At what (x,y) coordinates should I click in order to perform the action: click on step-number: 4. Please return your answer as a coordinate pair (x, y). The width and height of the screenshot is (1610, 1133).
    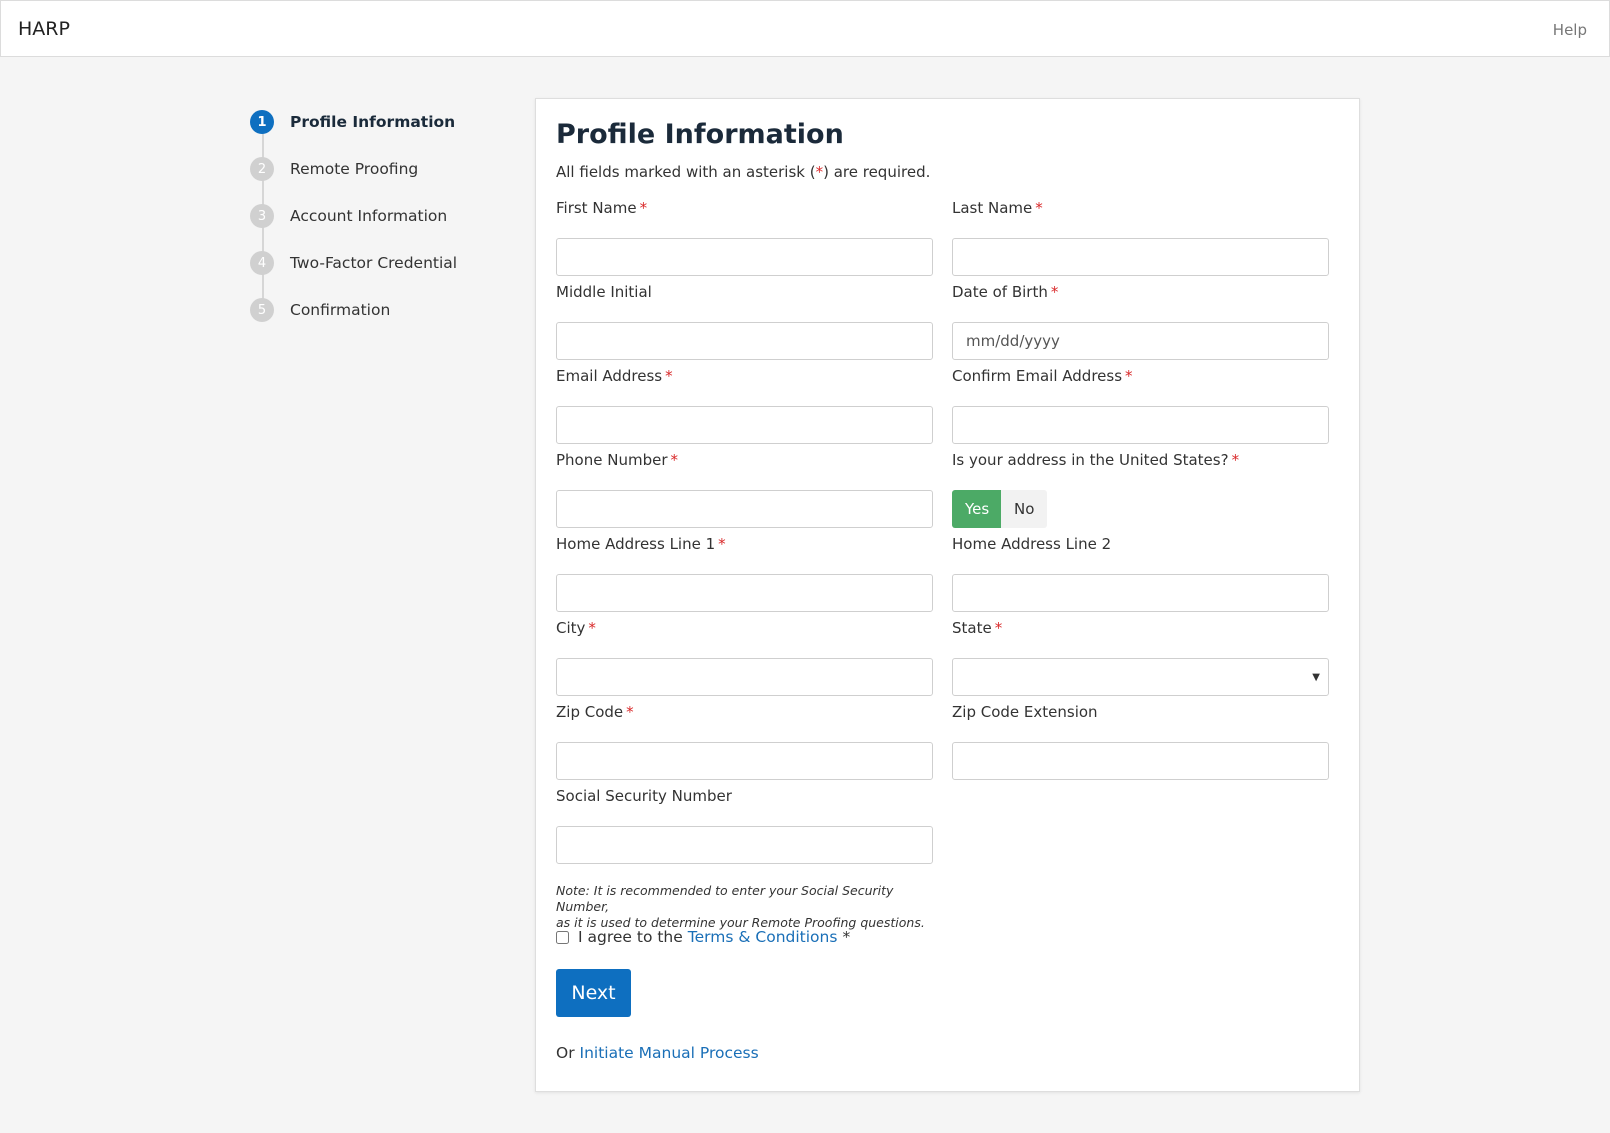
    Looking at the image, I should click on (262, 263).